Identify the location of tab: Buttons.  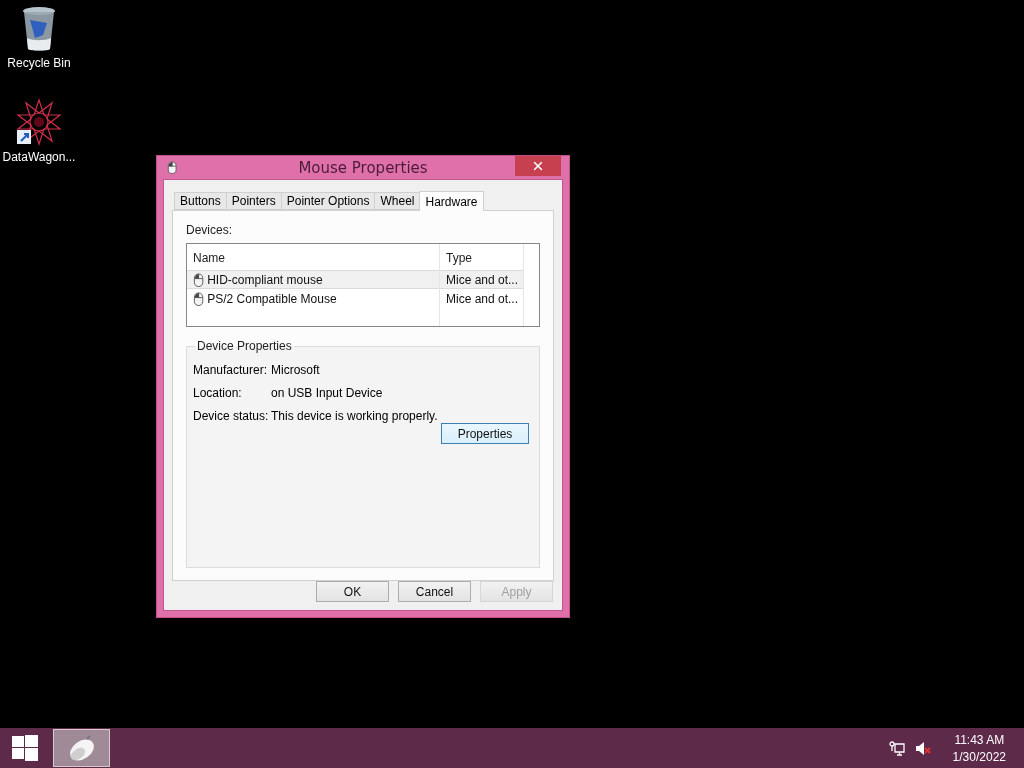
(200, 201).